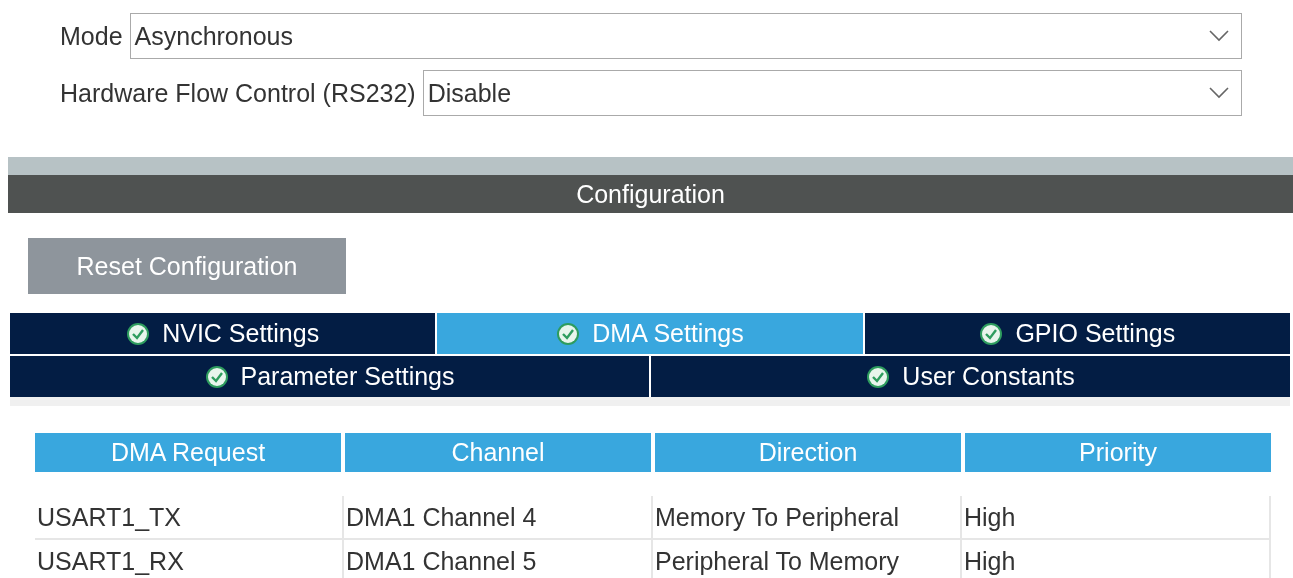 Image resolution: width=1293 pixels, height=578 pixels. What do you see at coordinates (807, 559) in the screenshot?
I see `table-cell: Peripheral To Memory` at bounding box center [807, 559].